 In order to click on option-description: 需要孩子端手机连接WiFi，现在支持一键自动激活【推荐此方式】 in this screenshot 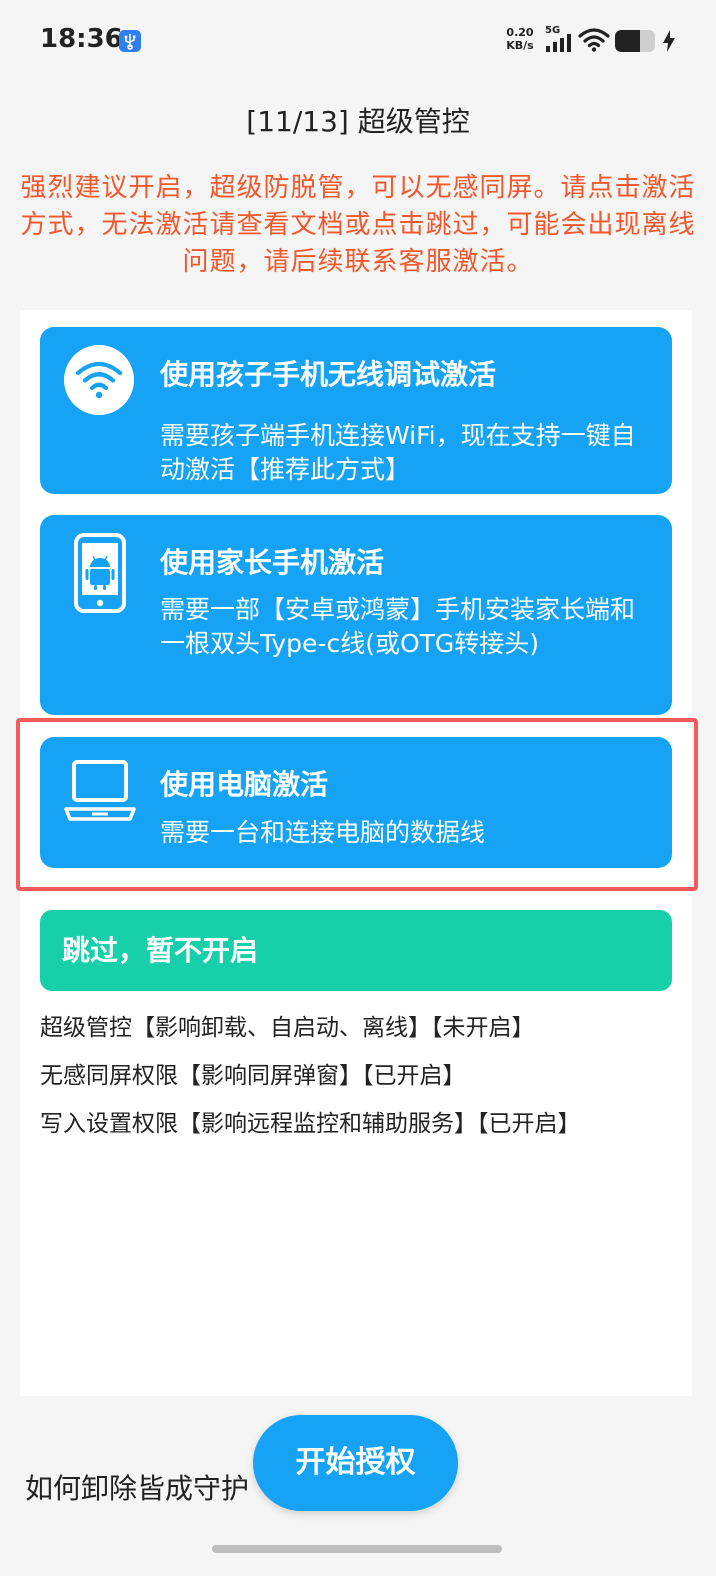, I will do `click(398, 452)`.